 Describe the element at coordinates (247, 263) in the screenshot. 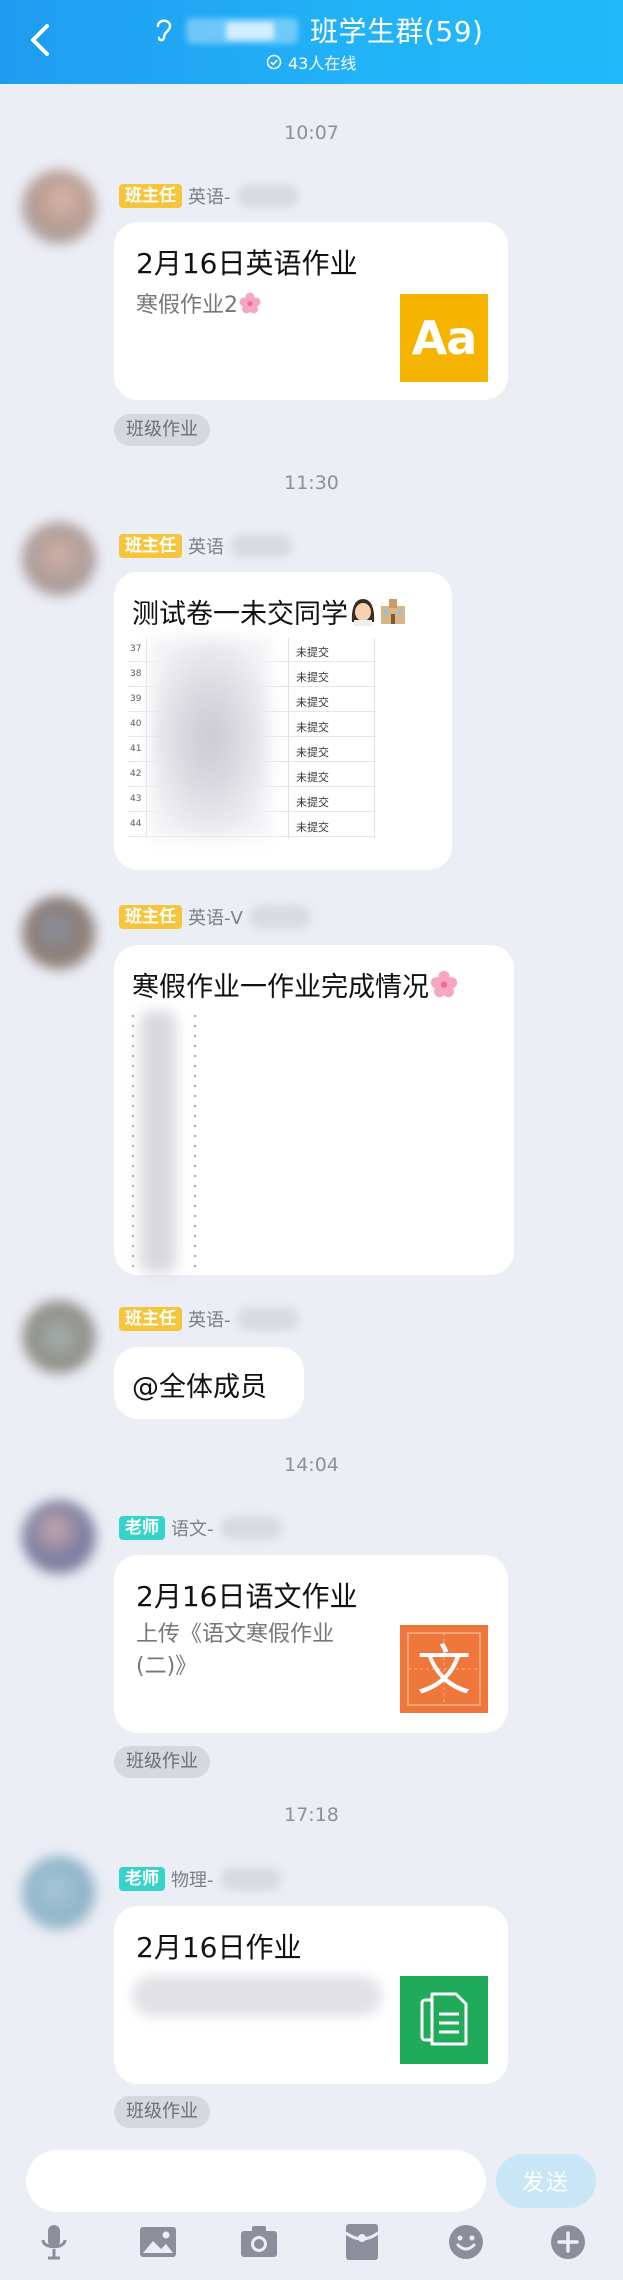

I see `card-title: 2月16日英语作业` at that location.